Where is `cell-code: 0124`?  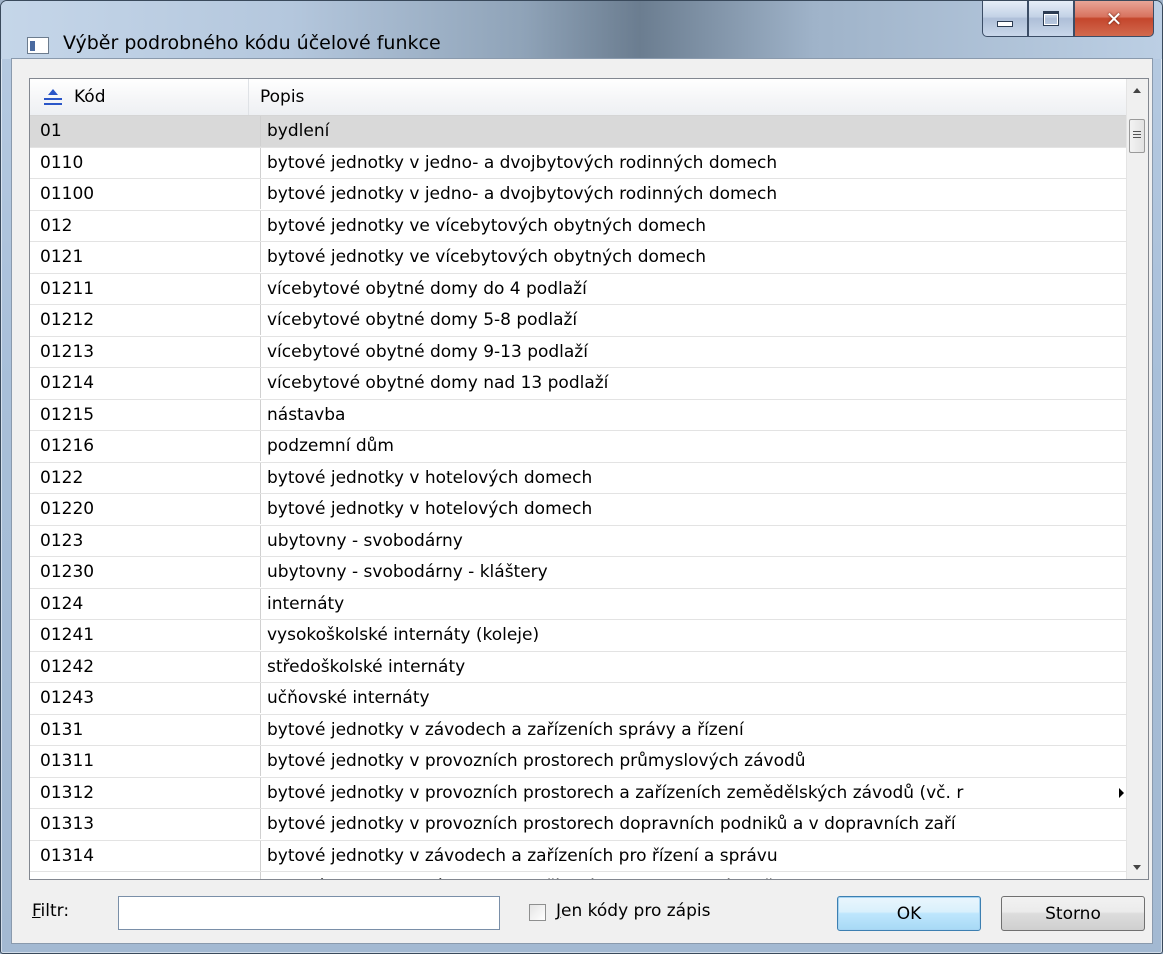
cell-code: 0124 is located at coordinates (62, 603).